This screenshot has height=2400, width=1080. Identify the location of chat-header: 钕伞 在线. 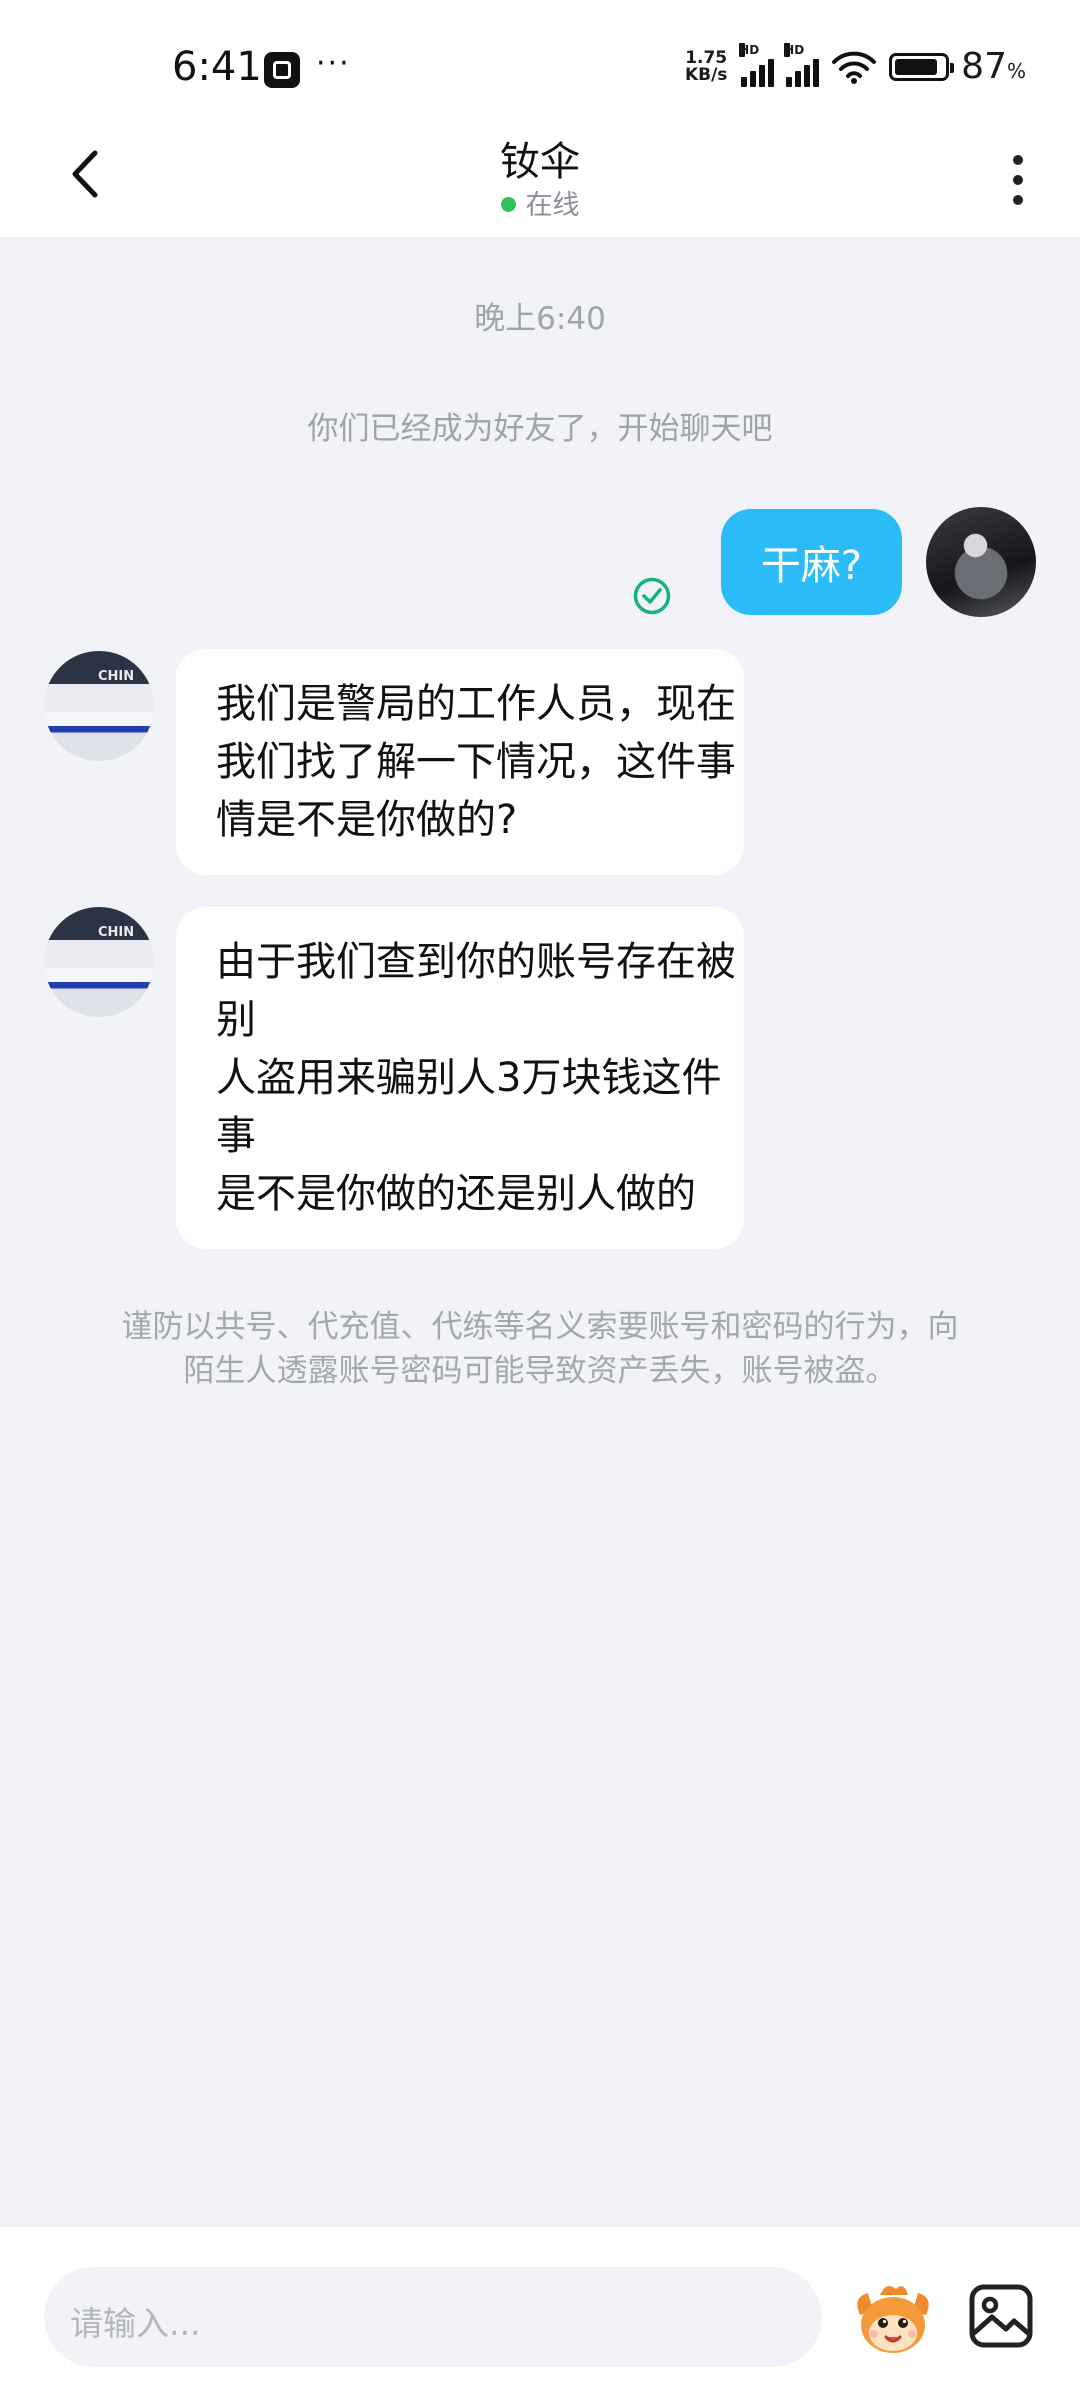
(540, 181).